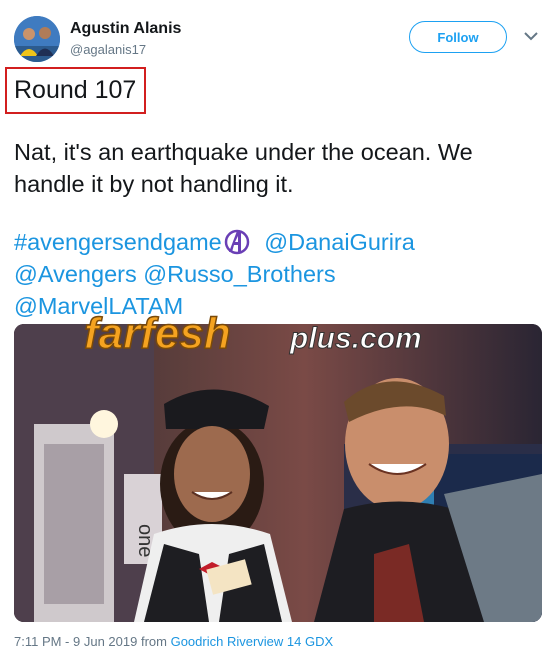  I want to click on mention-danaigurira: @DanaiGurira, so click(339, 242).